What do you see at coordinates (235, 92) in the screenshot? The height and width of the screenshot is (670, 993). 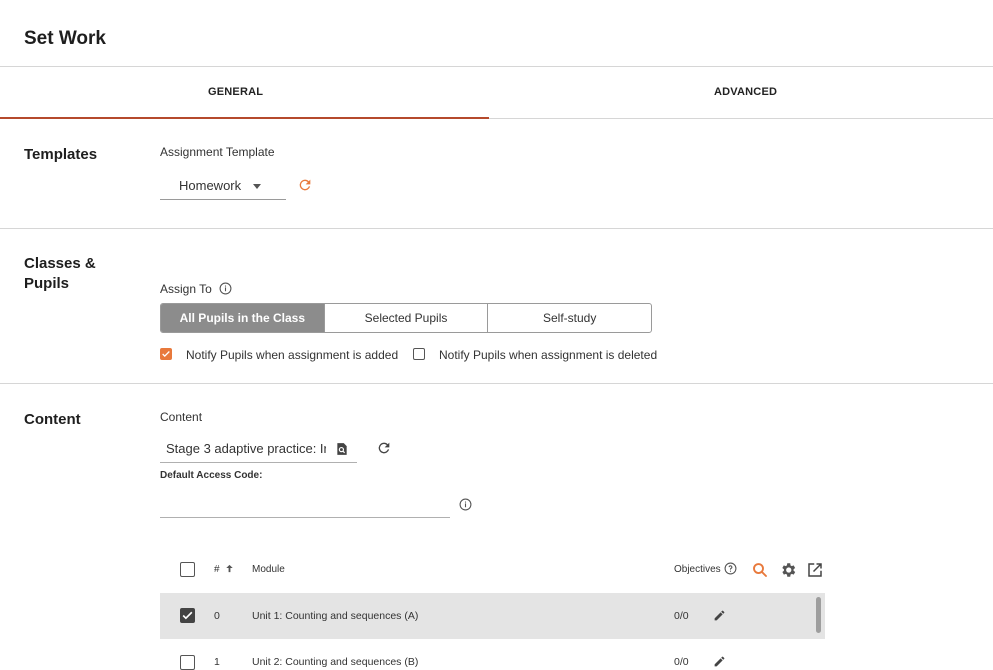 I see `tab-general: GENERAL` at bounding box center [235, 92].